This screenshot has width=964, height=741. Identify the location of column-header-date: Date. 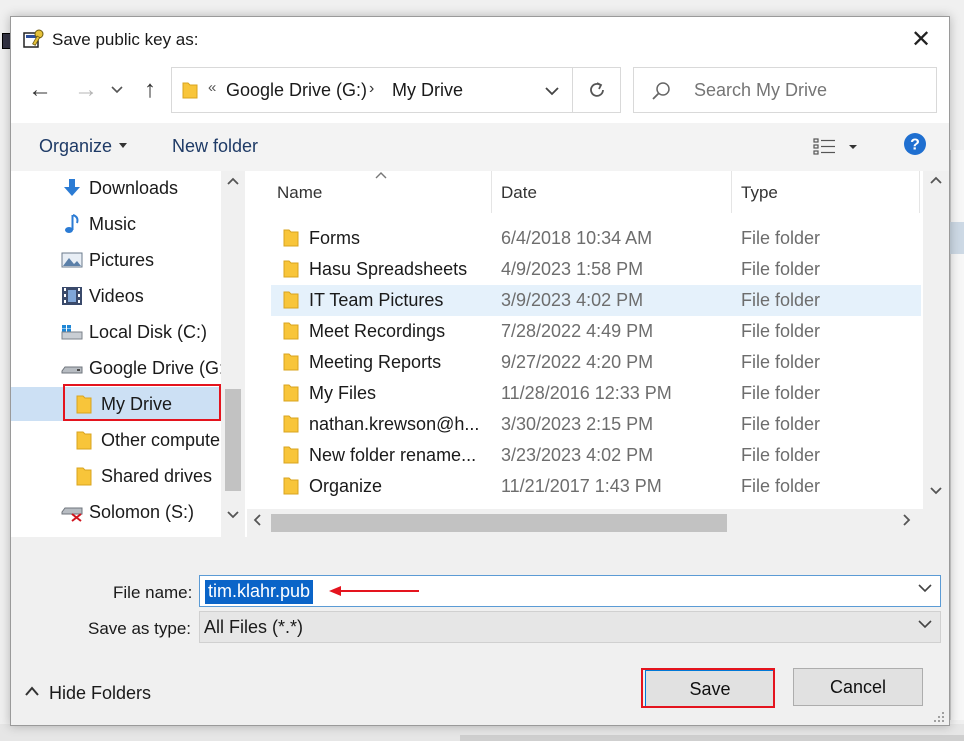
(519, 192).